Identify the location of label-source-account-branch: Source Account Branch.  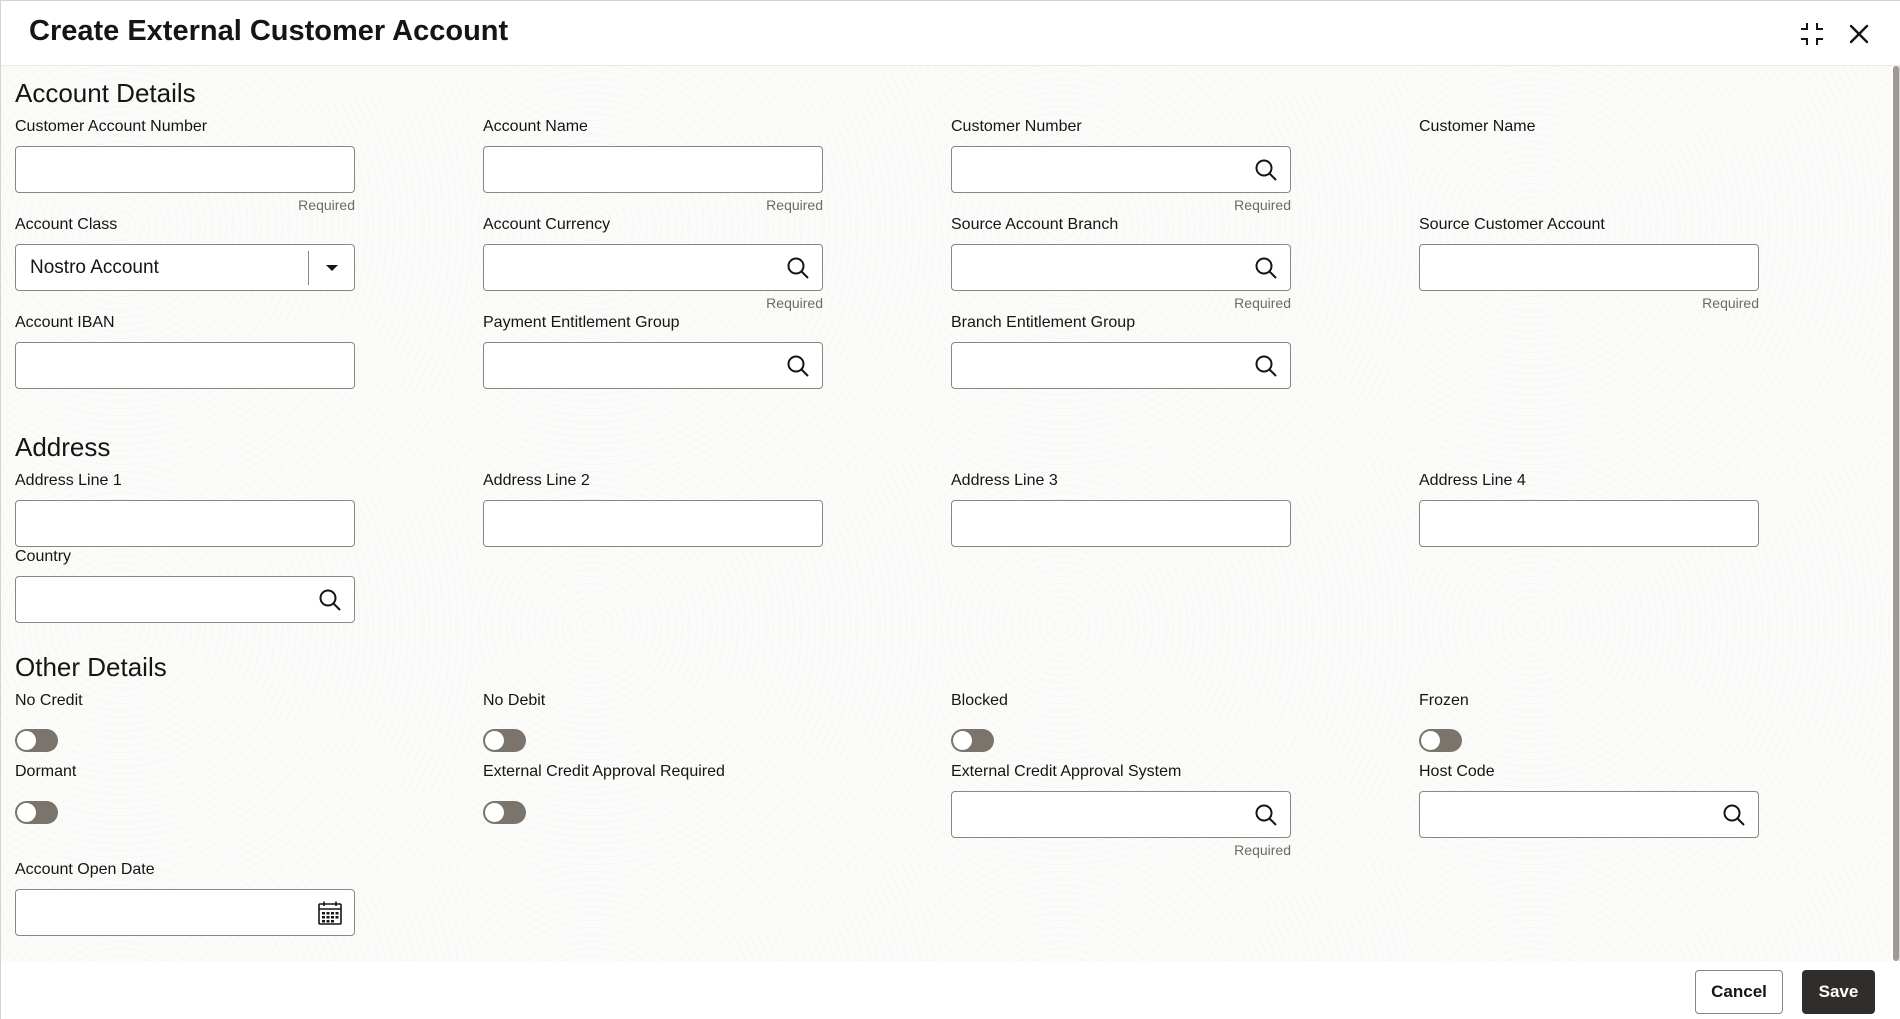
(1035, 224).